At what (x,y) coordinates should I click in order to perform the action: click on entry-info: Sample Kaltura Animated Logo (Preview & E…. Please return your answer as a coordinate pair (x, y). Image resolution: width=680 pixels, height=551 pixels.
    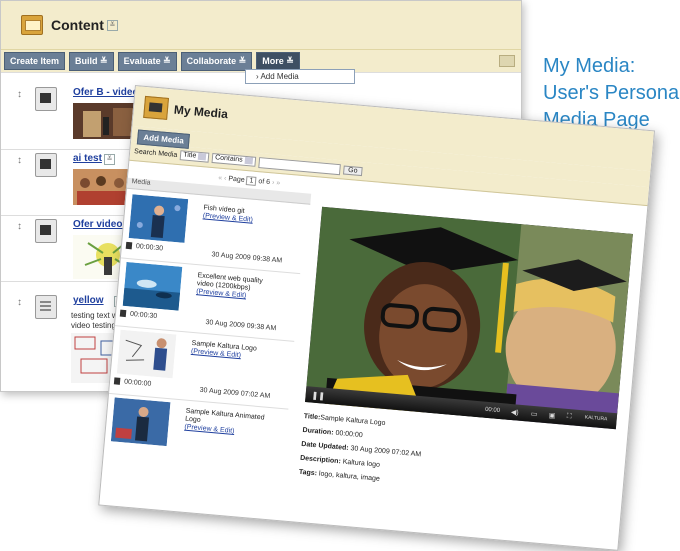
    Looking at the image, I should click on (225, 423).